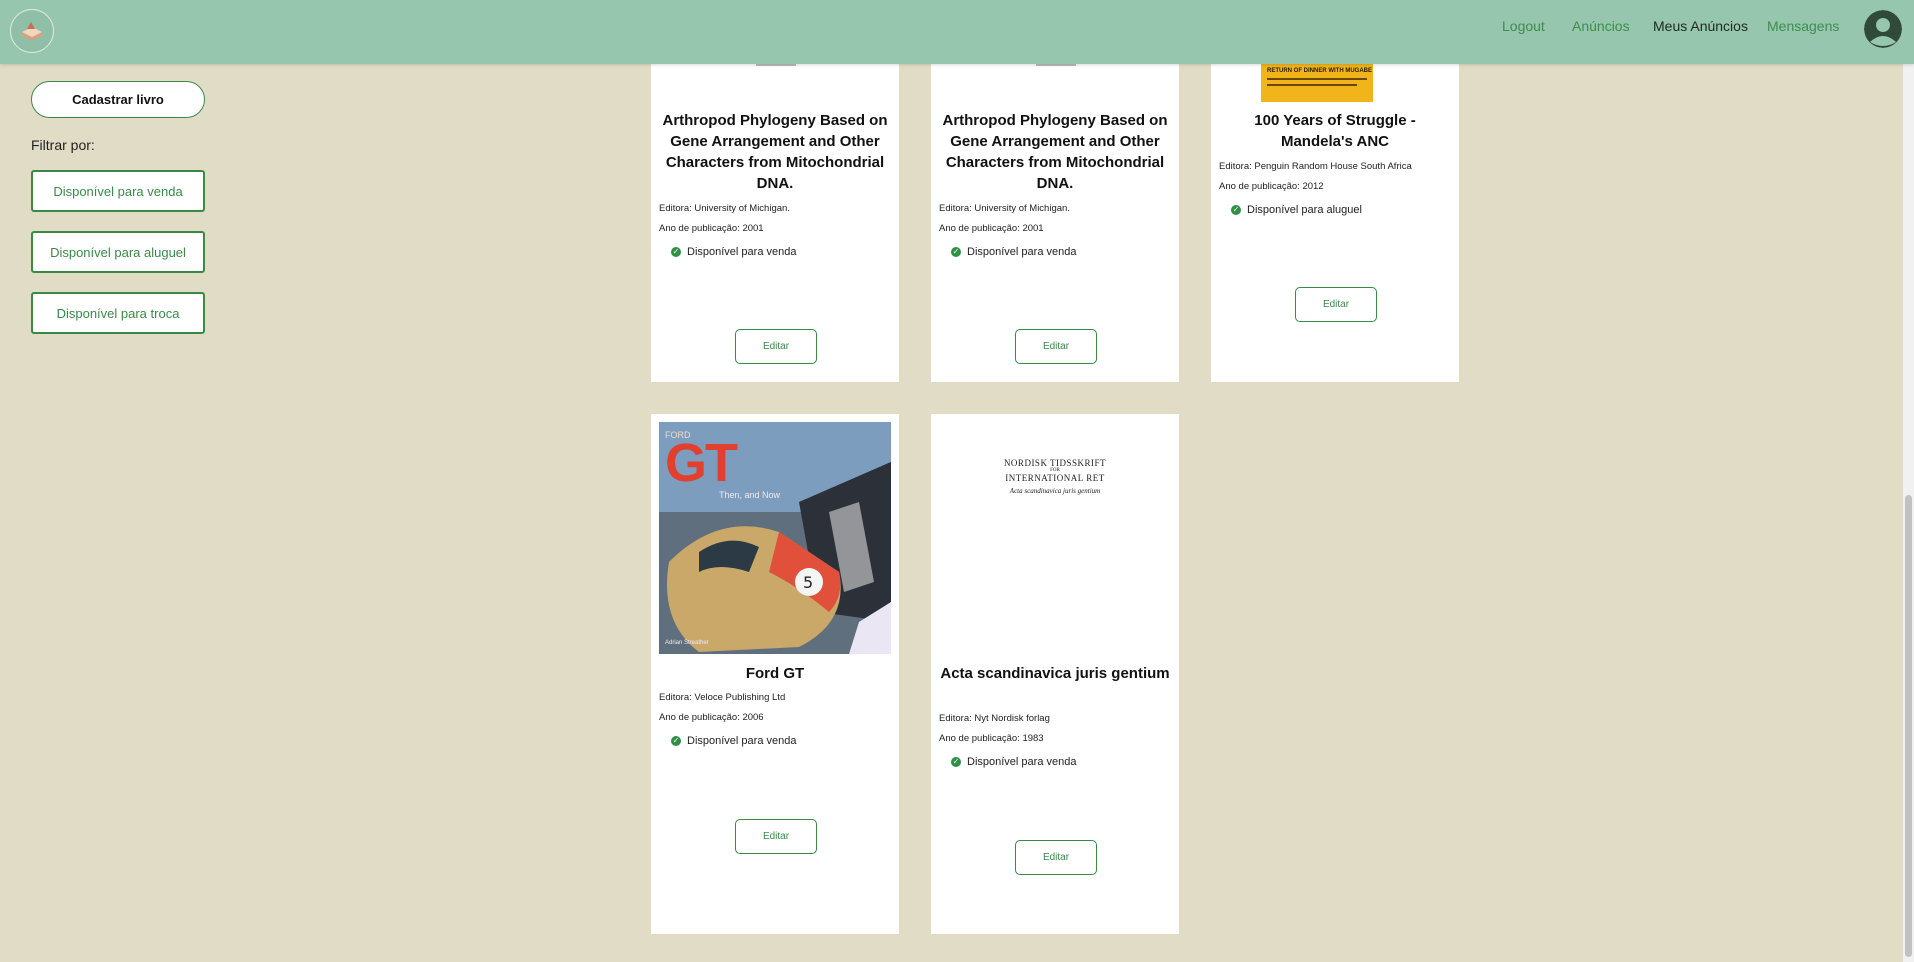 The image size is (1914, 962). What do you see at coordinates (991, 738) in the screenshot?
I see `book-year: Ano de publicação: 1983` at bounding box center [991, 738].